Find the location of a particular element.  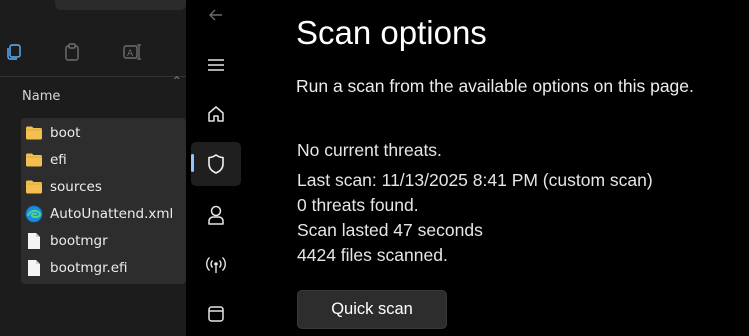

active-nav-indicator is located at coordinates (192, 163).